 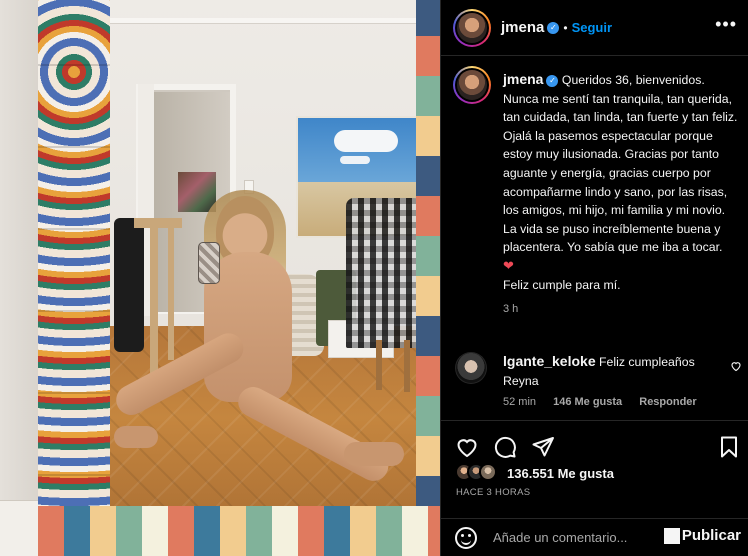 I want to click on photo-side-wall, so click(x=19, y=278).